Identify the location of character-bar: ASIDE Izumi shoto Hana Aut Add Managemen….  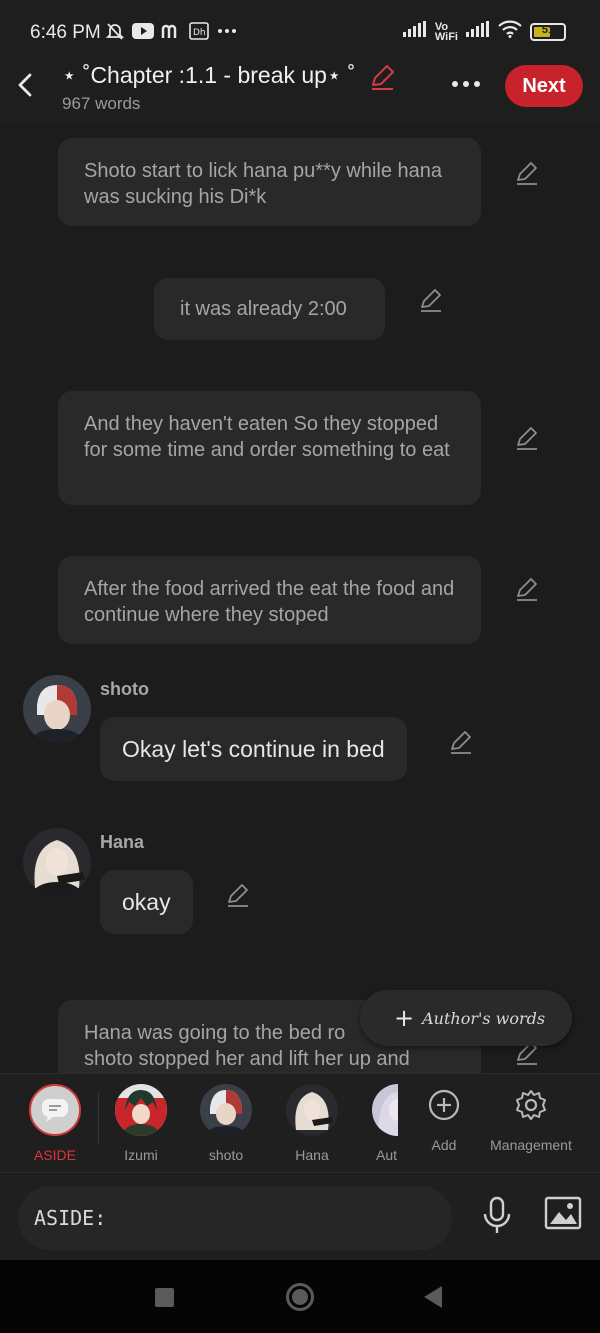
(300, 1123).